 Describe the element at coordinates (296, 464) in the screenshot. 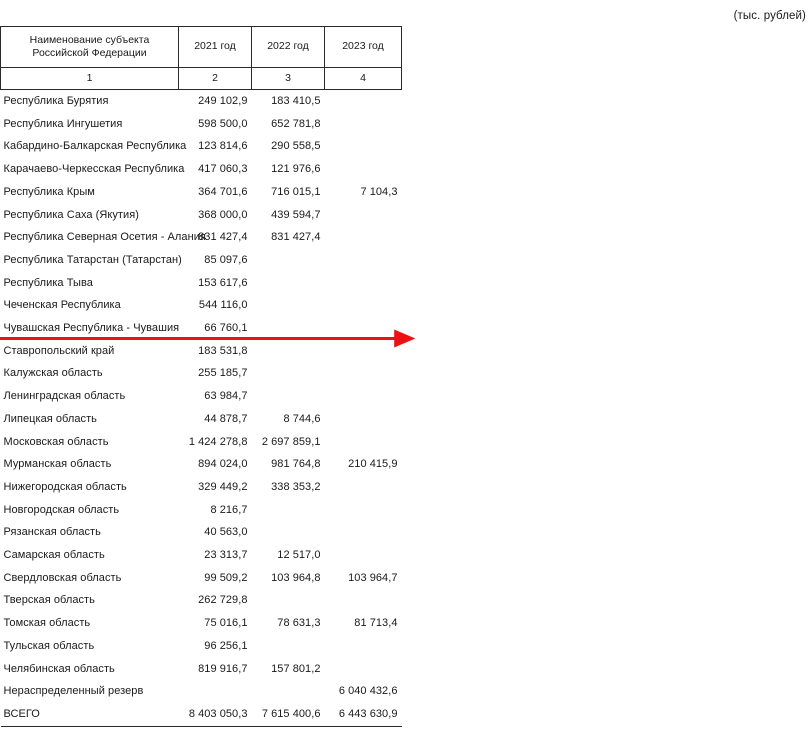

I see `cell-value-2022: 981 764,8` at that location.